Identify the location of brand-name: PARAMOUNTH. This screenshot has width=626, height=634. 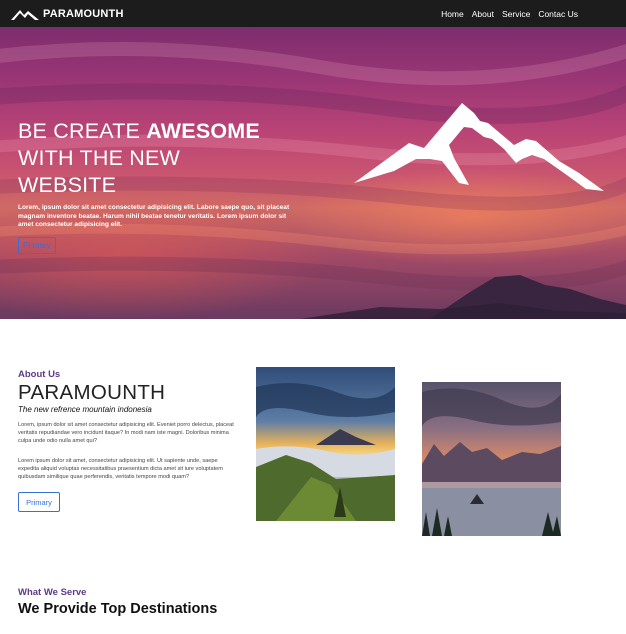
(83, 13).